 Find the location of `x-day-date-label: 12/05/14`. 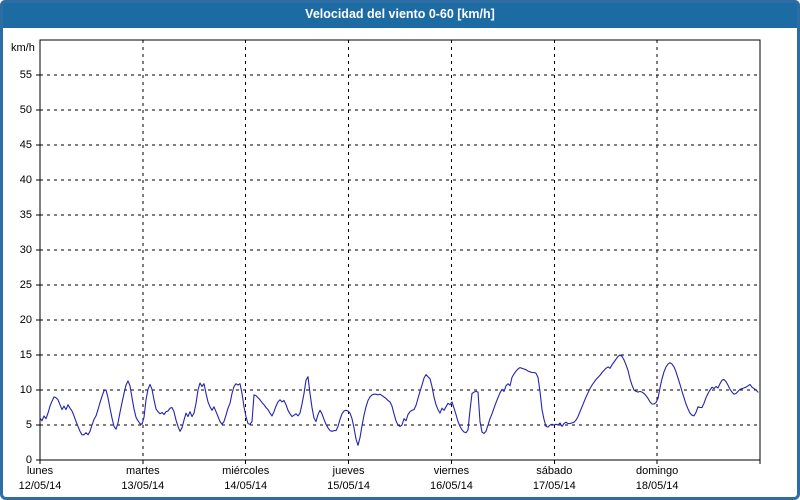

x-day-date-label: 12/05/14 is located at coordinates (40, 486).